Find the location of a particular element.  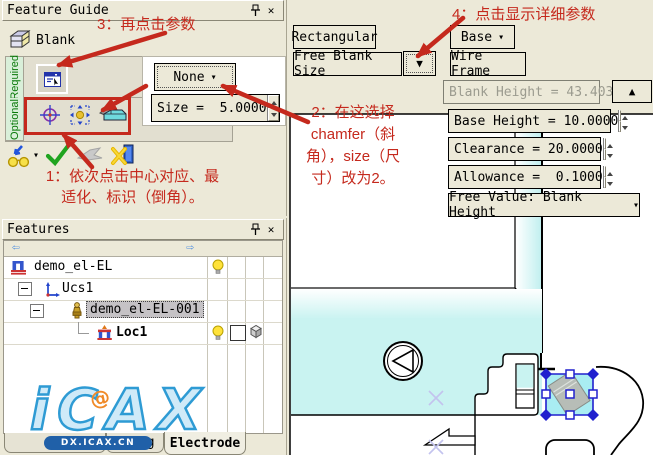

annotation-step1-line2: 适化、标识（倒角）。 is located at coordinates (132, 197).